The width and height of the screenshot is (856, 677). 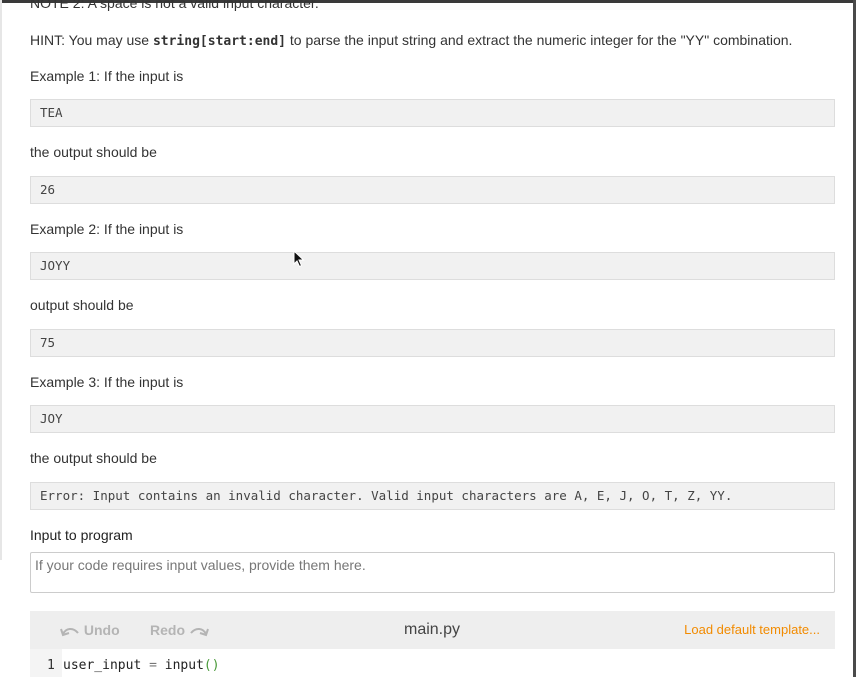 What do you see at coordinates (432, 190) in the screenshot?
I see `example-1-output-box: 26` at bounding box center [432, 190].